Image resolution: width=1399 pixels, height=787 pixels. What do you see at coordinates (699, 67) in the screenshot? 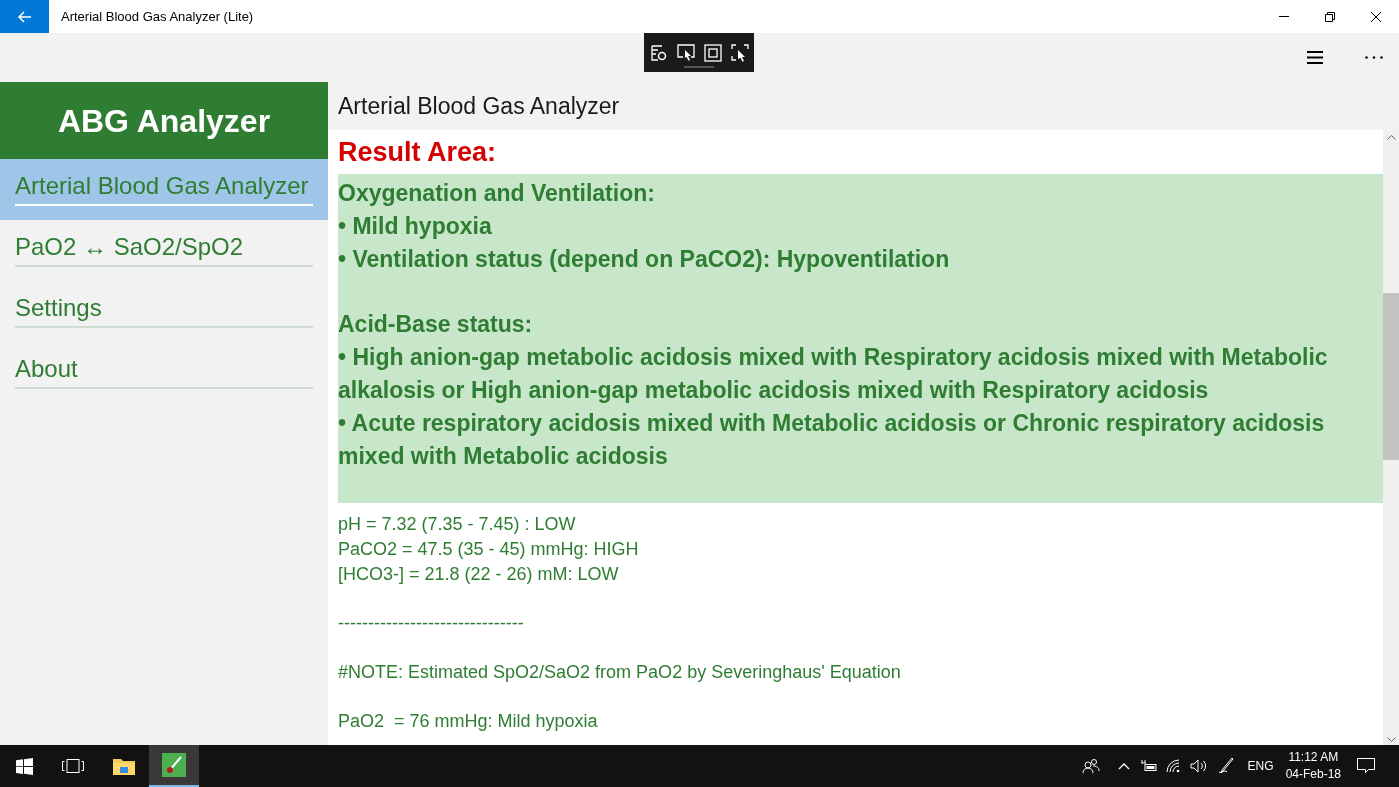
I see `drag-handle` at bounding box center [699, 67].